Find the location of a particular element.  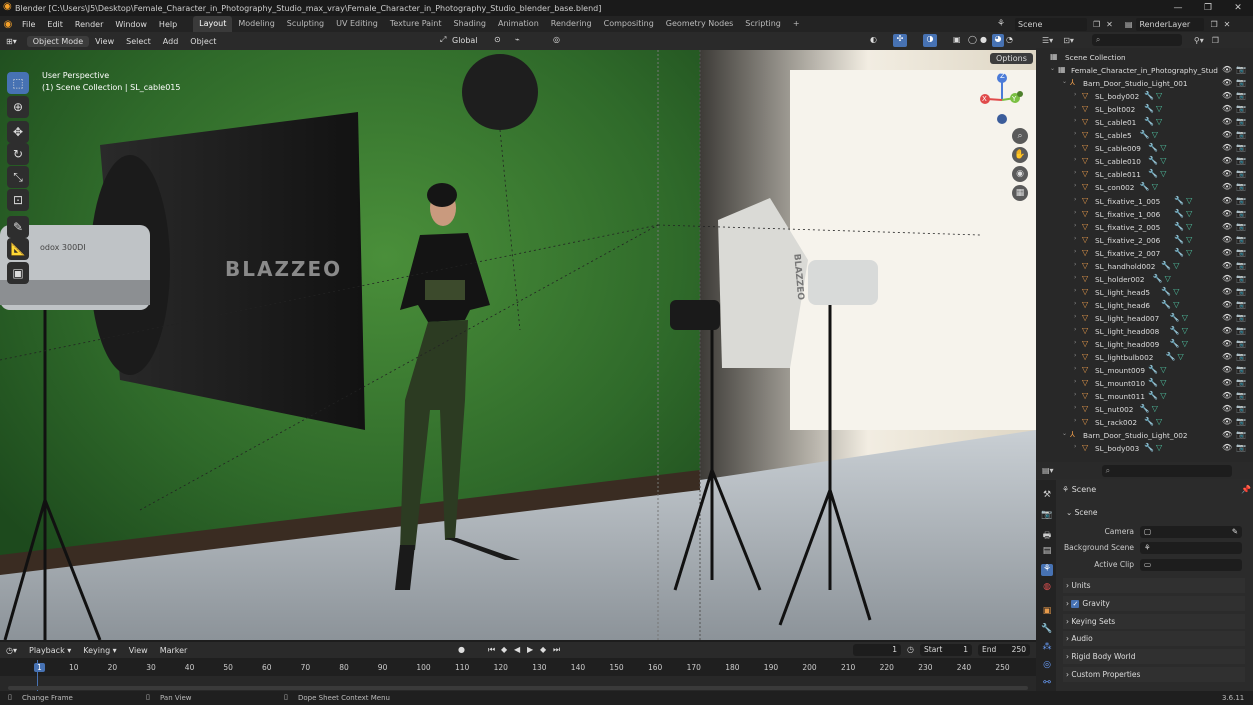

tab-geometry-nodes: Geometry Nodes is located at coordinates (699, 24).